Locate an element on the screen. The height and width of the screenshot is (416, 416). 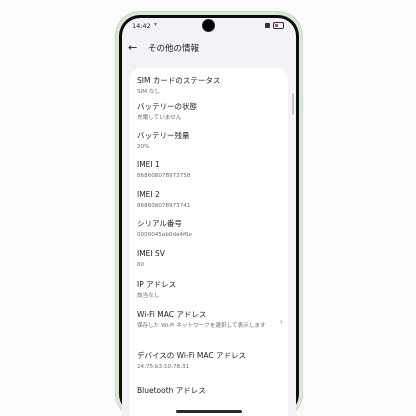
status-time: 14:42 is located at coordinates (141, 26).